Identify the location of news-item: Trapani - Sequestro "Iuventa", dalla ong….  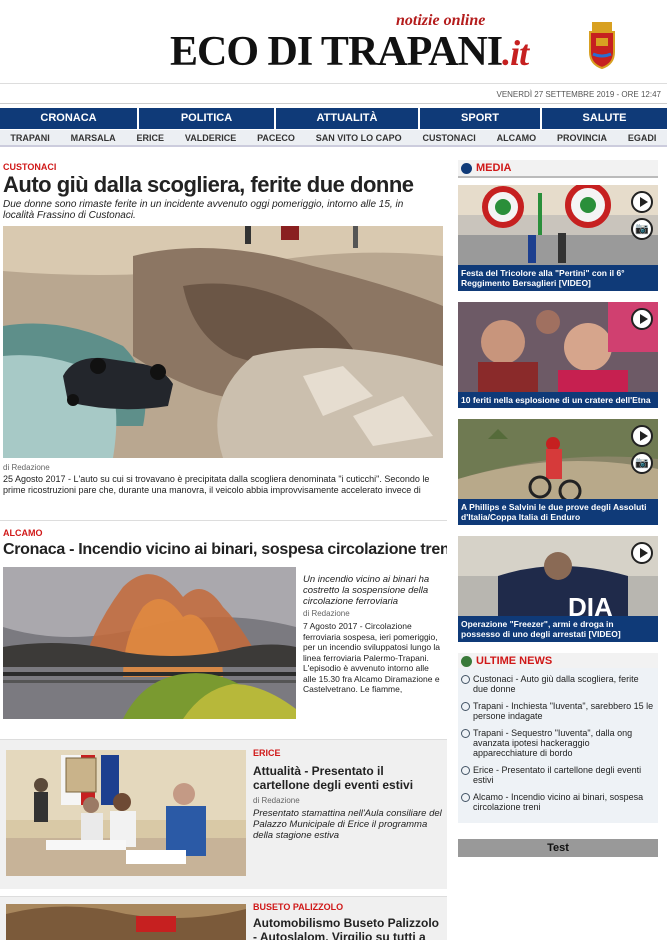
(558, 743).